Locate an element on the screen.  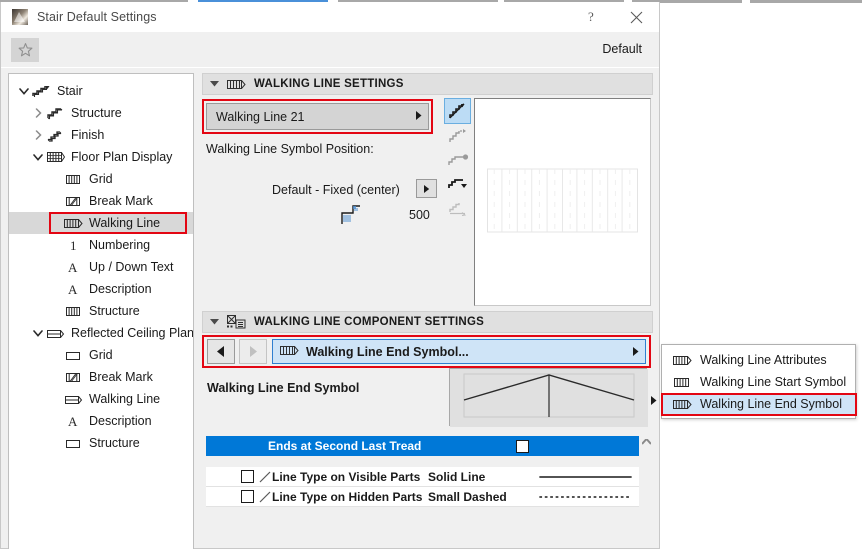
favorites-button is located at coordinates (25, 49).